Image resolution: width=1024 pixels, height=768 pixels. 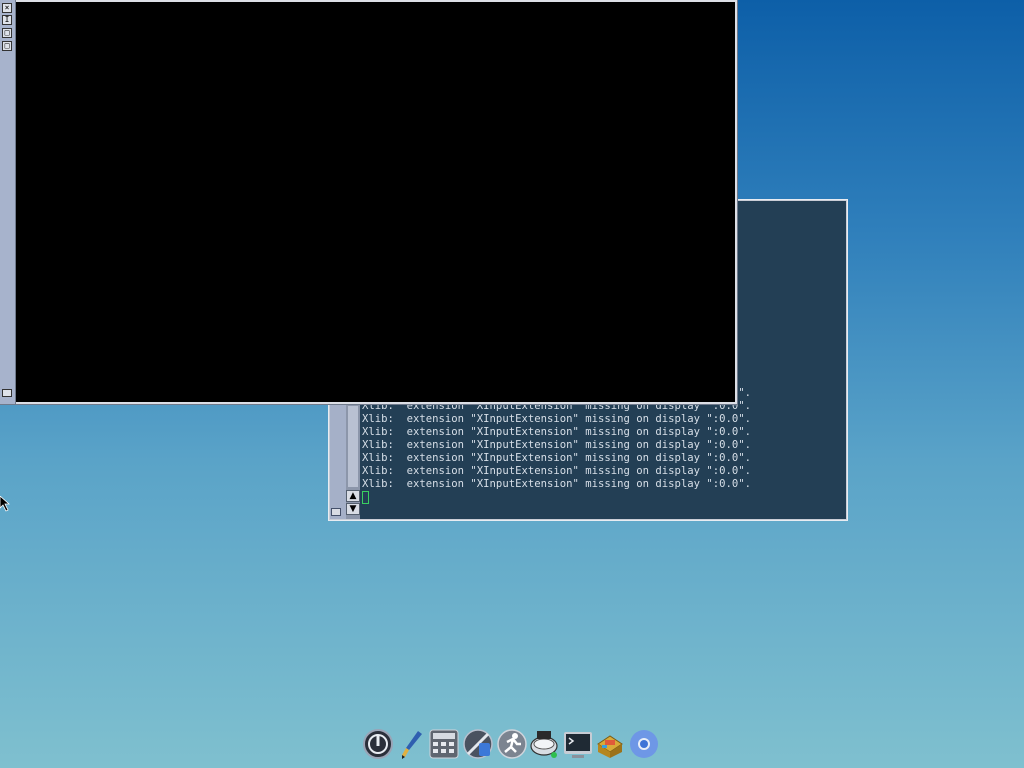 I want to click on runner-icon, so click(x=512, y=744).